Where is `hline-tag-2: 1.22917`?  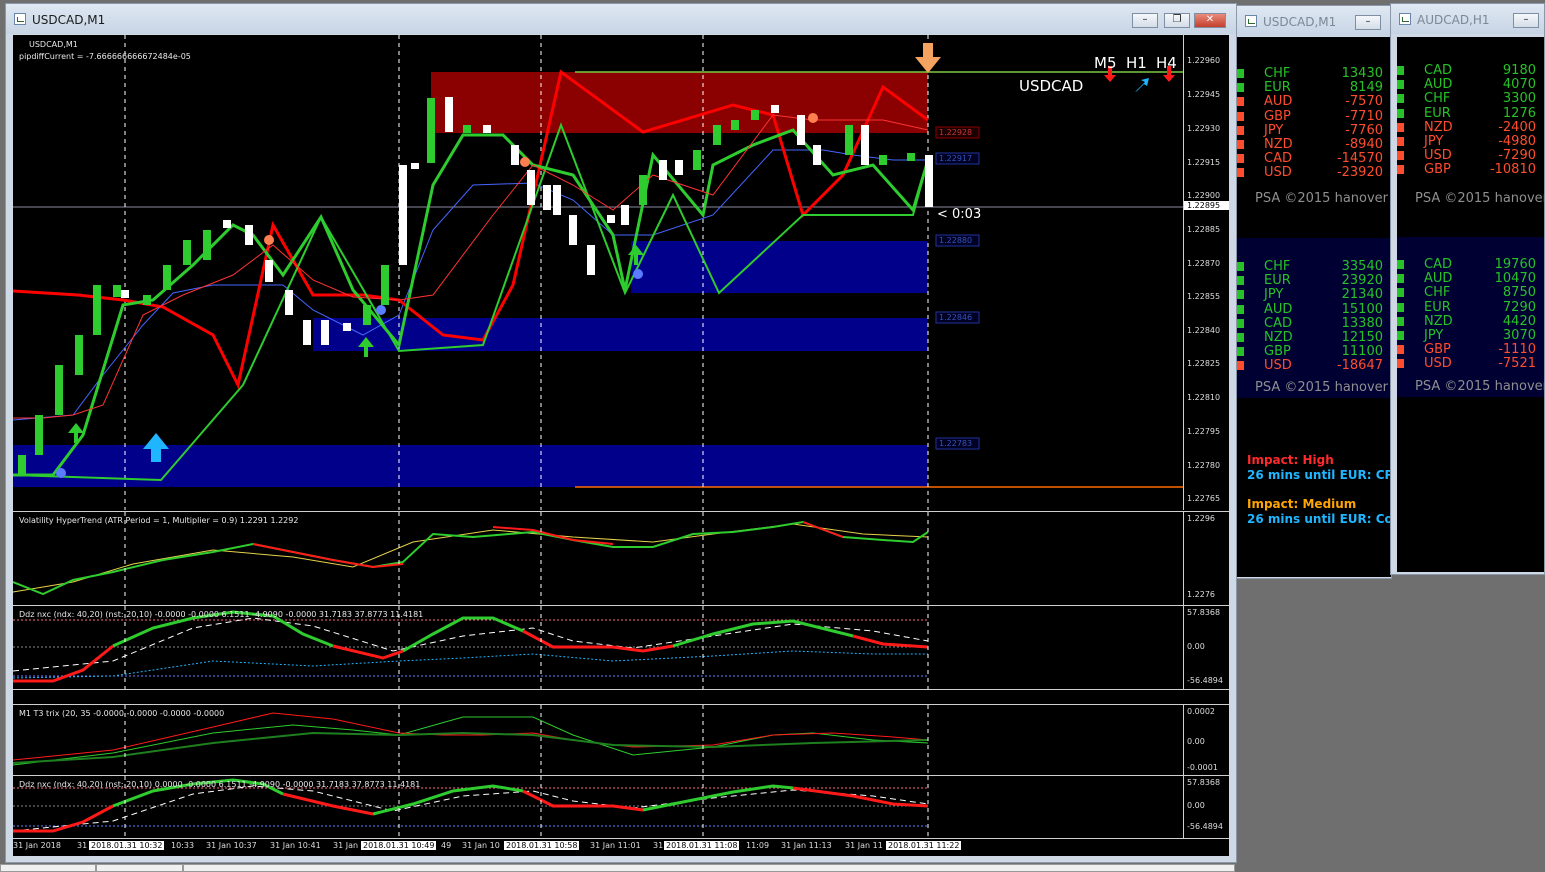
hline-tag-2: 1.22917 is located at coordinates (956, 158).